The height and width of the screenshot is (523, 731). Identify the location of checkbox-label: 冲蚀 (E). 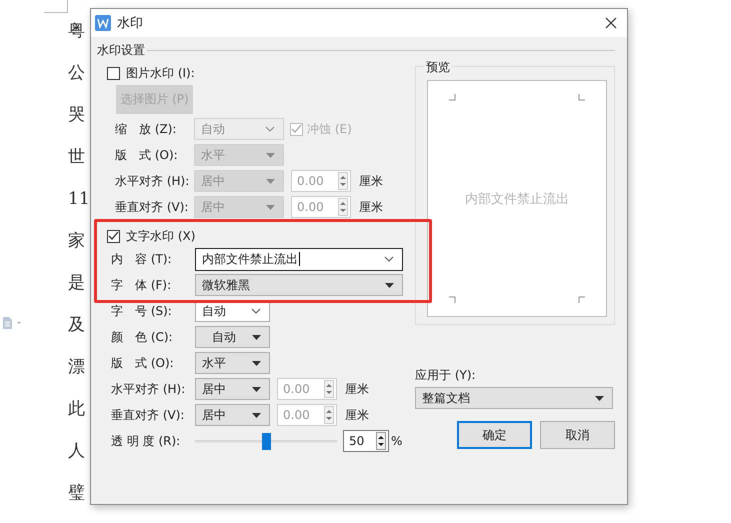
(329, 129).